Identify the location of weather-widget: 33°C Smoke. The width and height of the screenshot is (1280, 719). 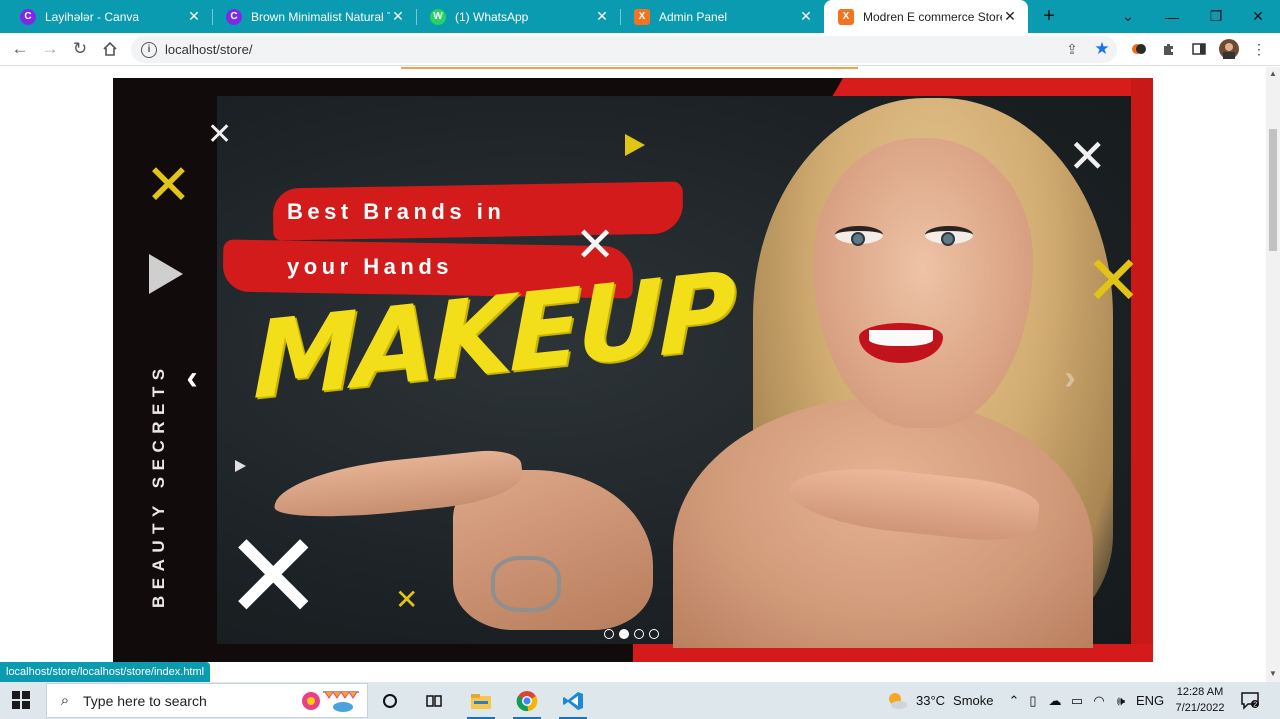
(940, 700).